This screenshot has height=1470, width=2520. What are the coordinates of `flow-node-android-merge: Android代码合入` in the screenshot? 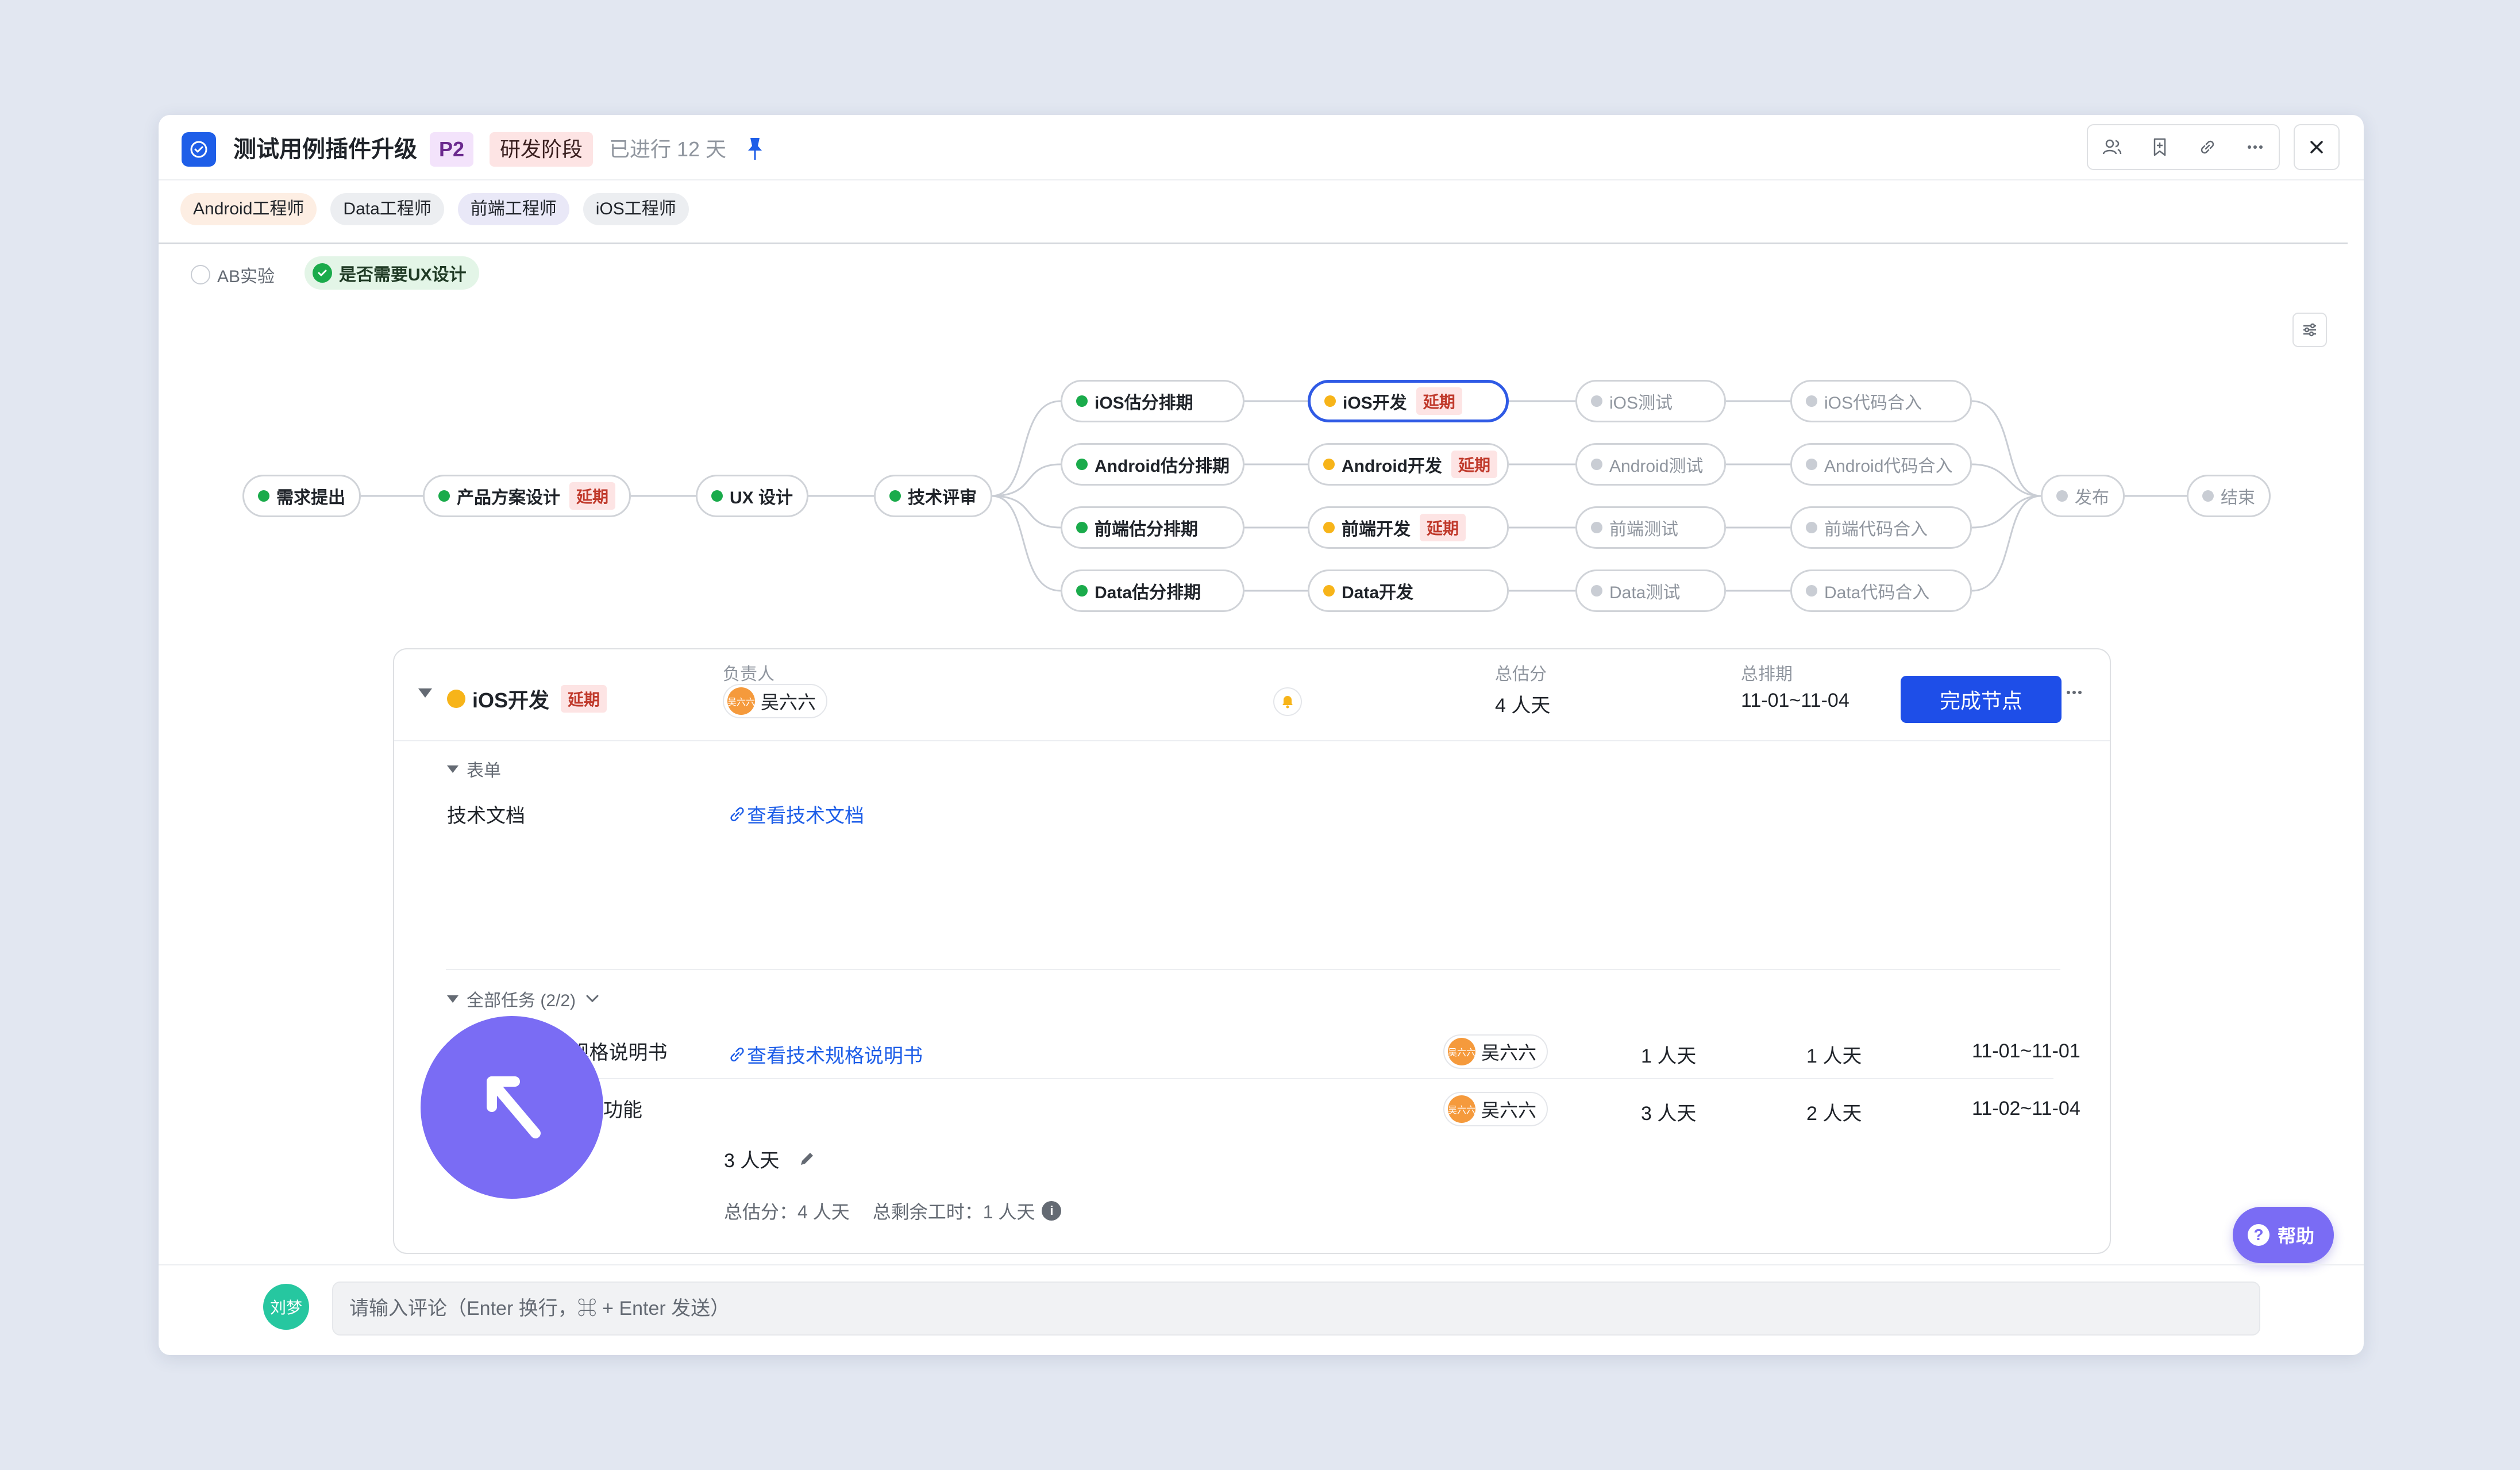 It's located at (1881, 464).